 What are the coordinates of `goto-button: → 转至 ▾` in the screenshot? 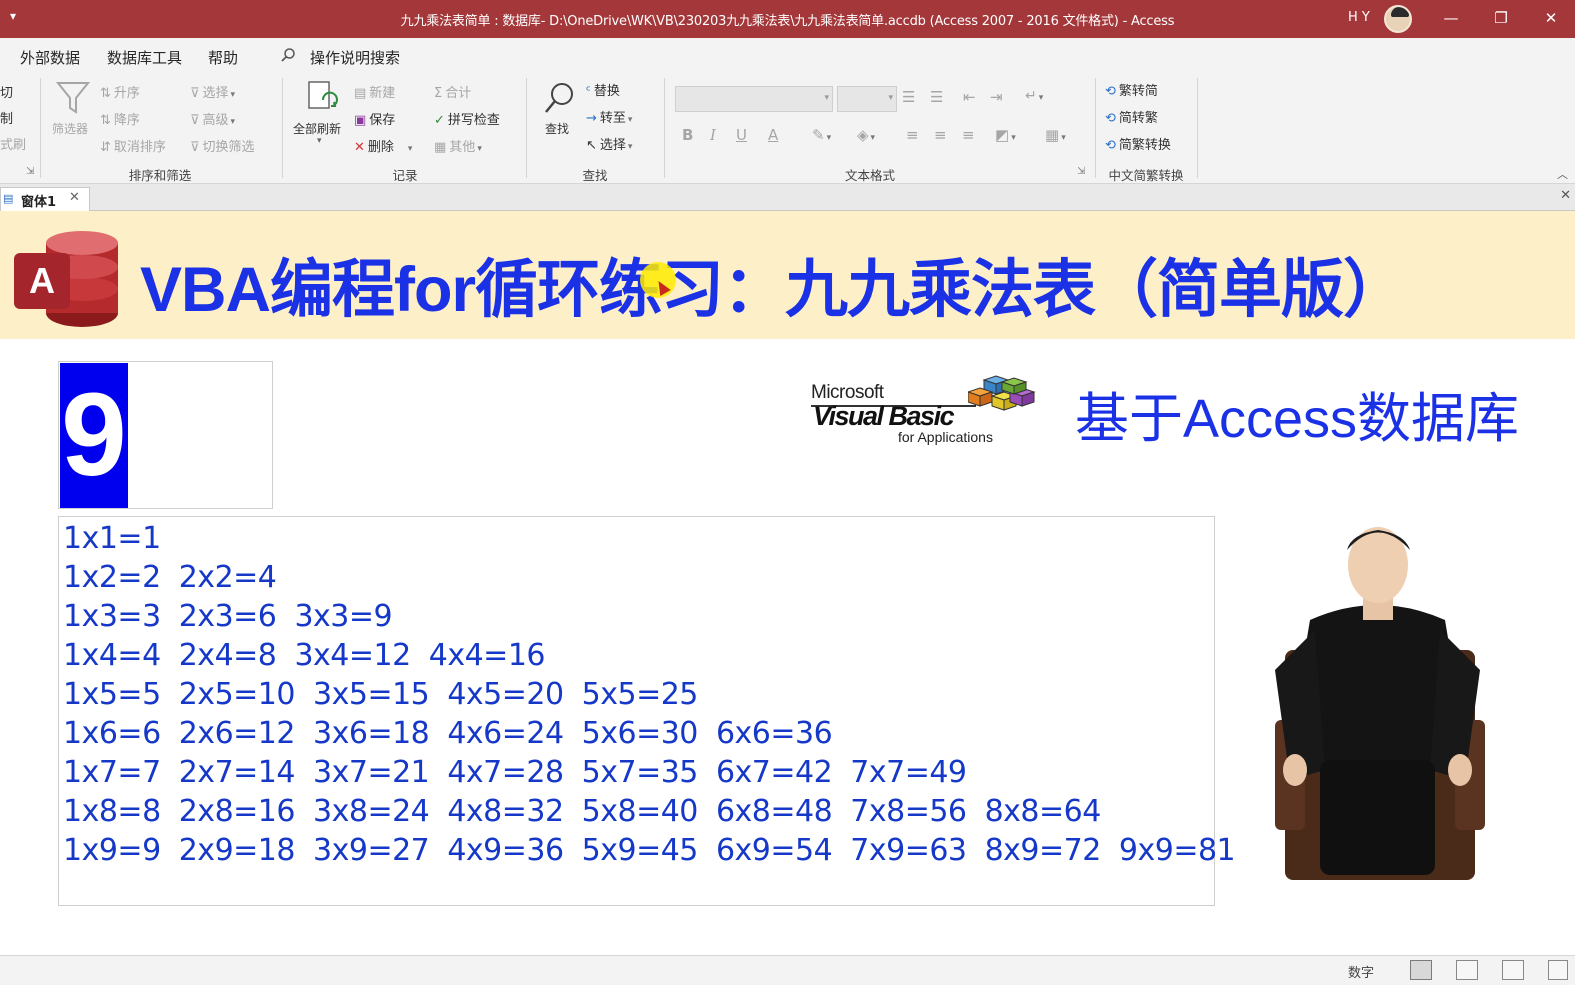 It's located at (609, 116).